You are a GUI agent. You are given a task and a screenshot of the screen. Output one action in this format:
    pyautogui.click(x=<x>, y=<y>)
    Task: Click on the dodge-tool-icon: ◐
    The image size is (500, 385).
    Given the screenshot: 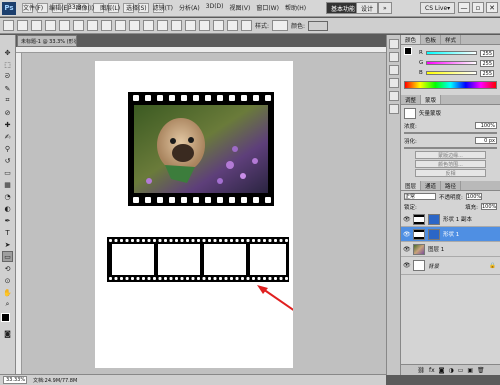 What is the action you would take?
    pyautogui.click(x=7, y=208)
    